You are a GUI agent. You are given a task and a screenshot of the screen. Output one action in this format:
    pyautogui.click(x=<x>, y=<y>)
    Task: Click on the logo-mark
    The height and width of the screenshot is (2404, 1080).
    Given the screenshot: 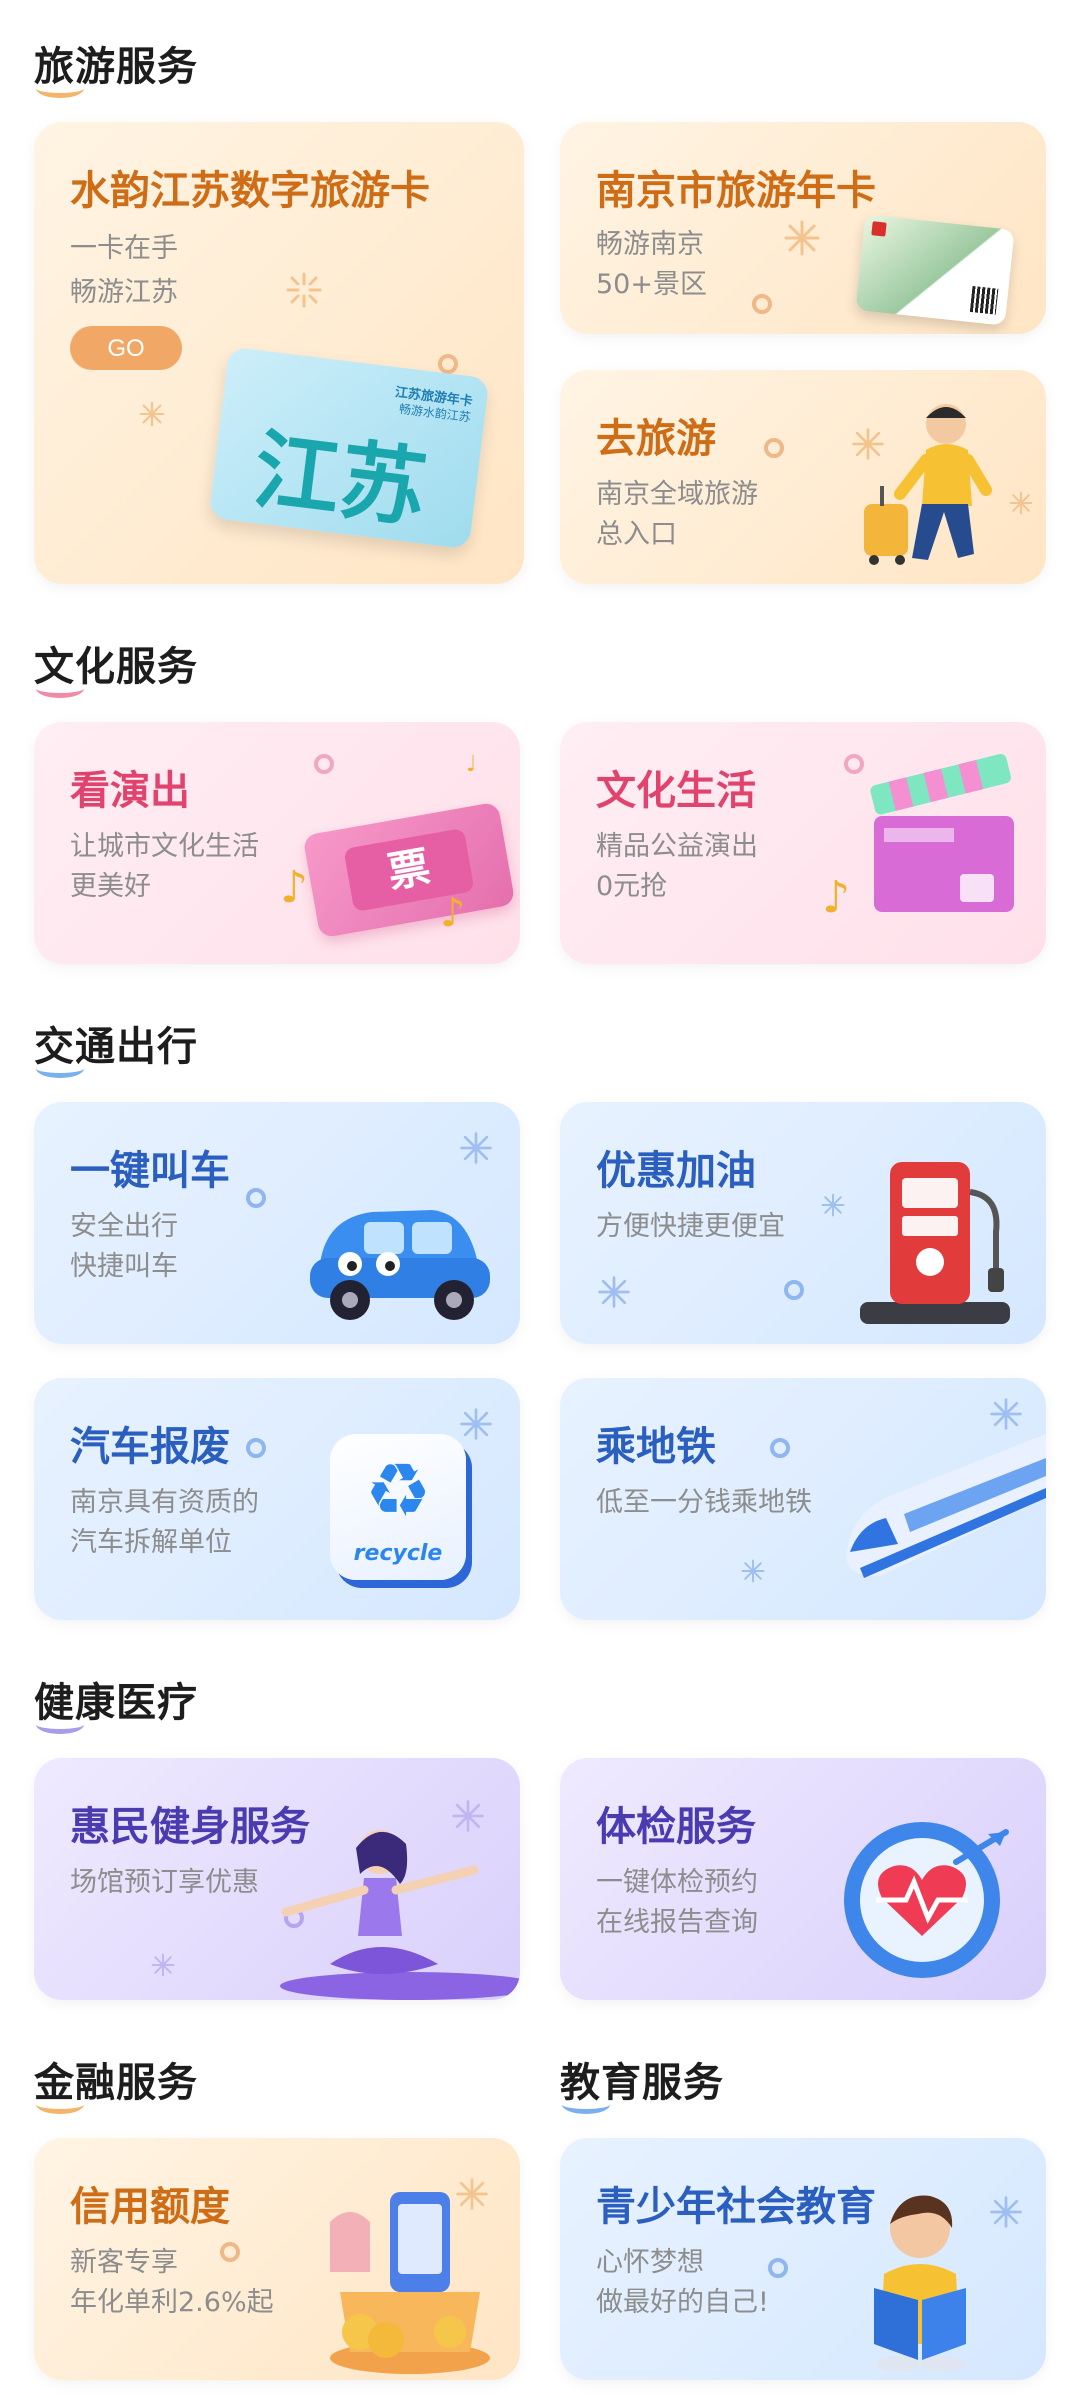 What is the action you would take?
    pyautogui.click(x=879, y=229)
    